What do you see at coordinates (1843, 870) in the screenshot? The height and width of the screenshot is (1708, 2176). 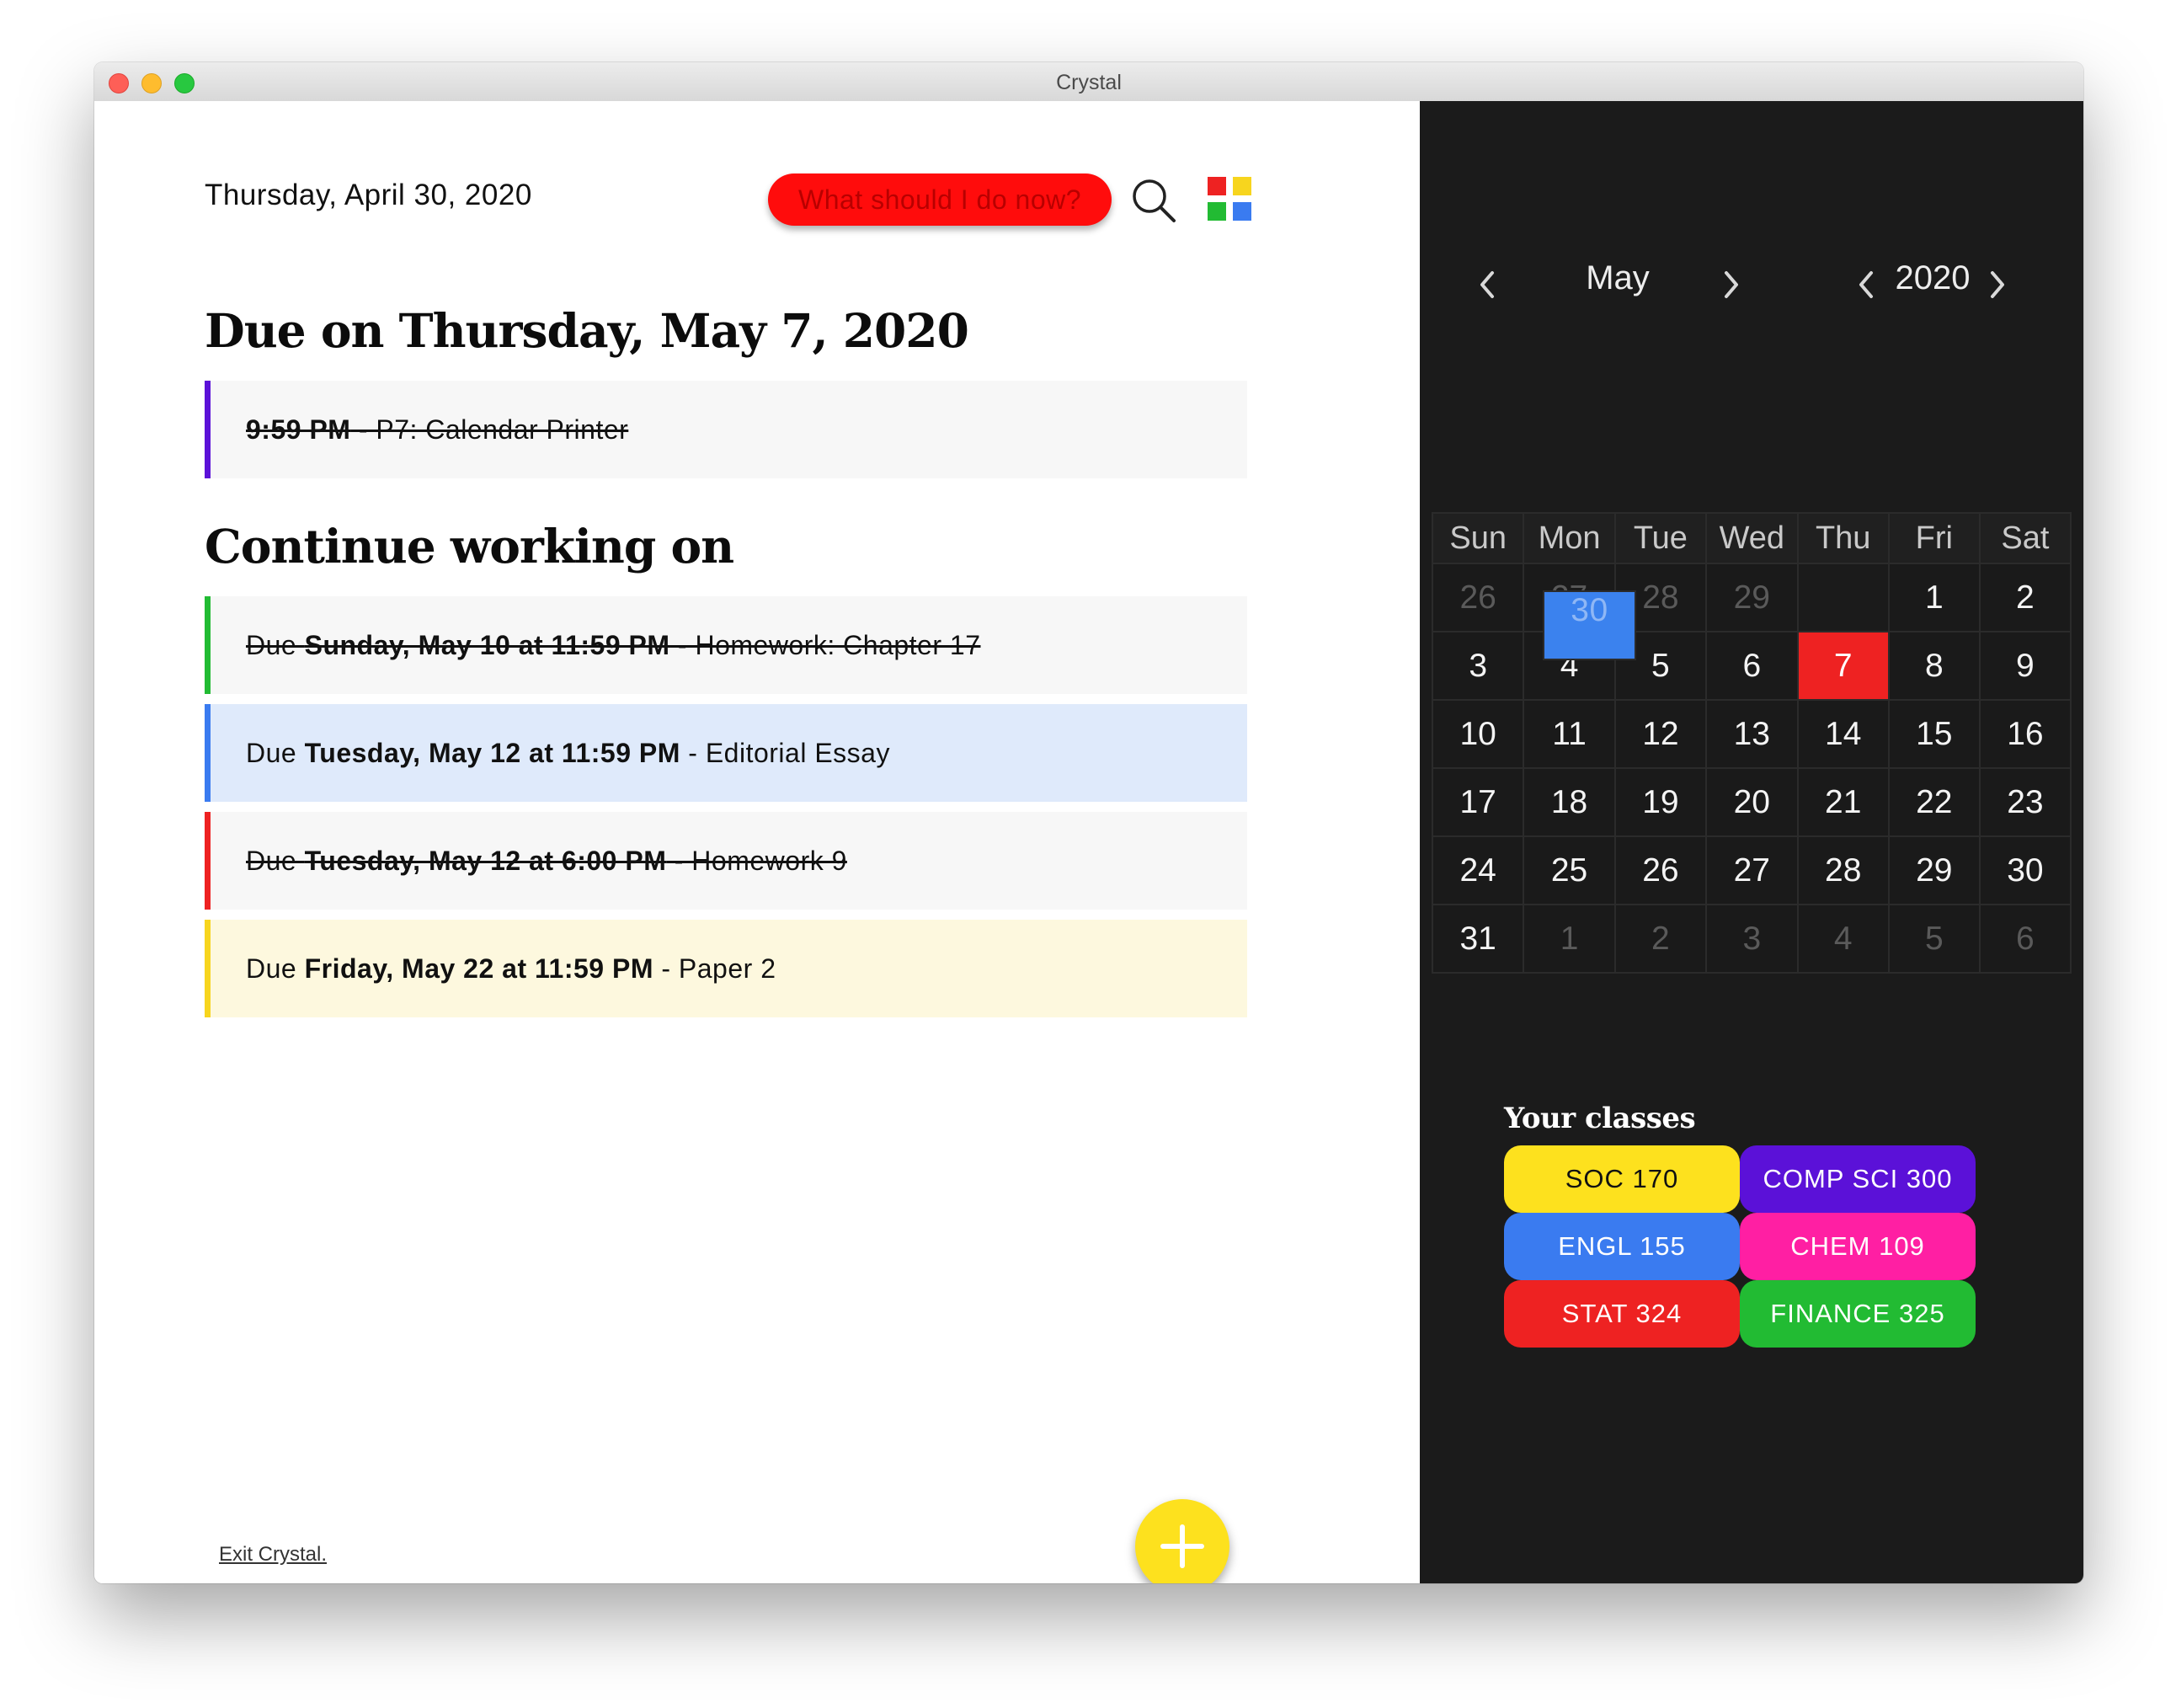 I see `calendar-day: 28` at bounding box center [1843, 870].